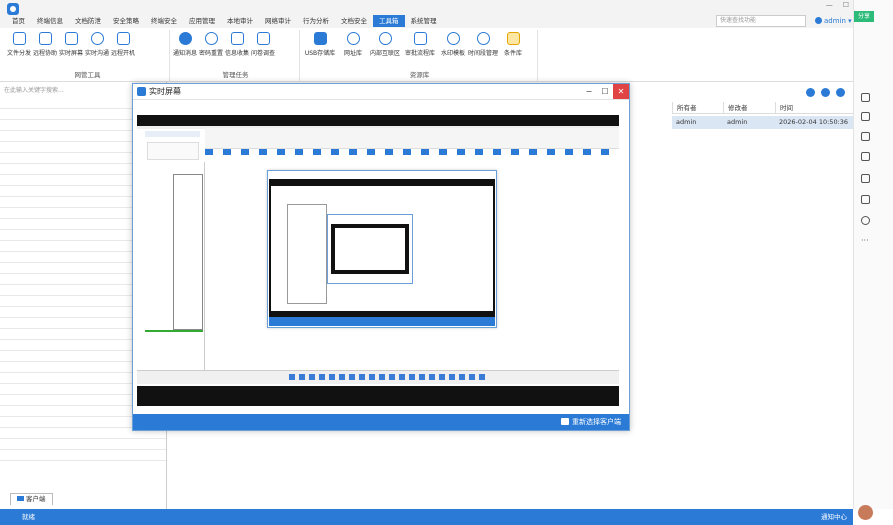 This screenshot has height=525, width=893. What do you see at coordinates (385, 48) in the screenshot?
I see `tool-button: 内部互联区` at bounding box center [385, 48].